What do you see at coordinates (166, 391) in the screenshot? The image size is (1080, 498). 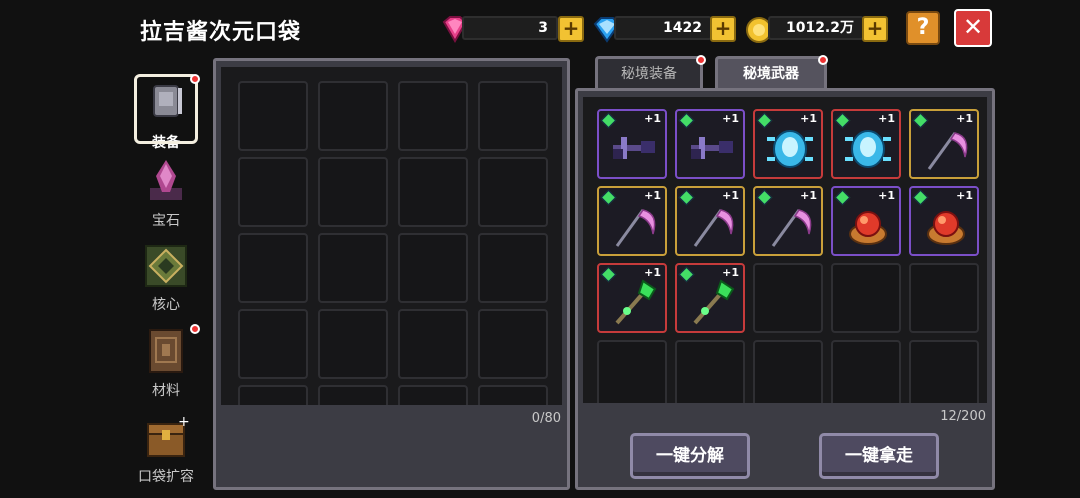 I see `sidebar-item-label: 材料` at bounding box center [166, 391].